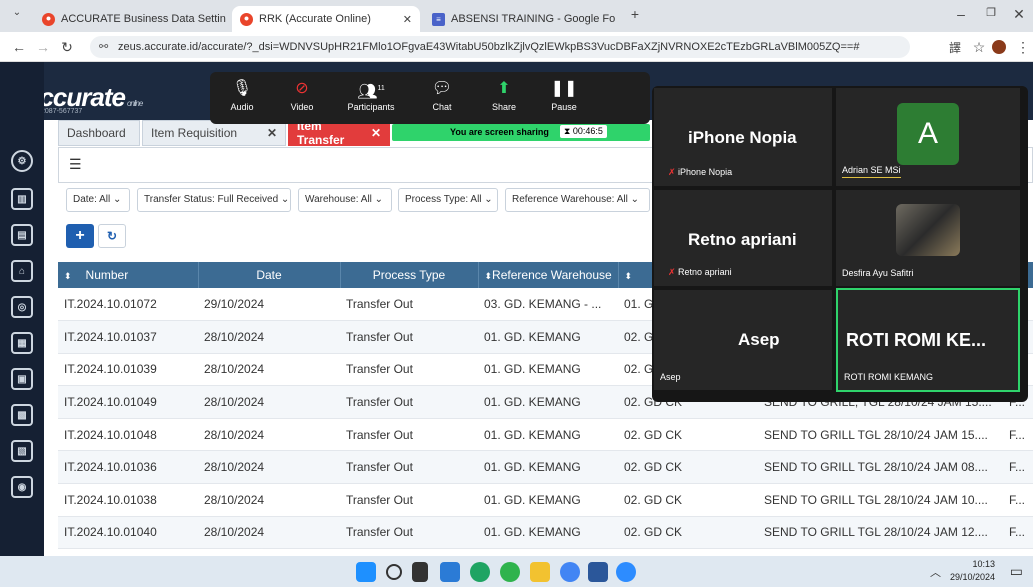 This screenshot has height=587, width=1033. I want to click on company-icon: ▥, so click(22, 199).